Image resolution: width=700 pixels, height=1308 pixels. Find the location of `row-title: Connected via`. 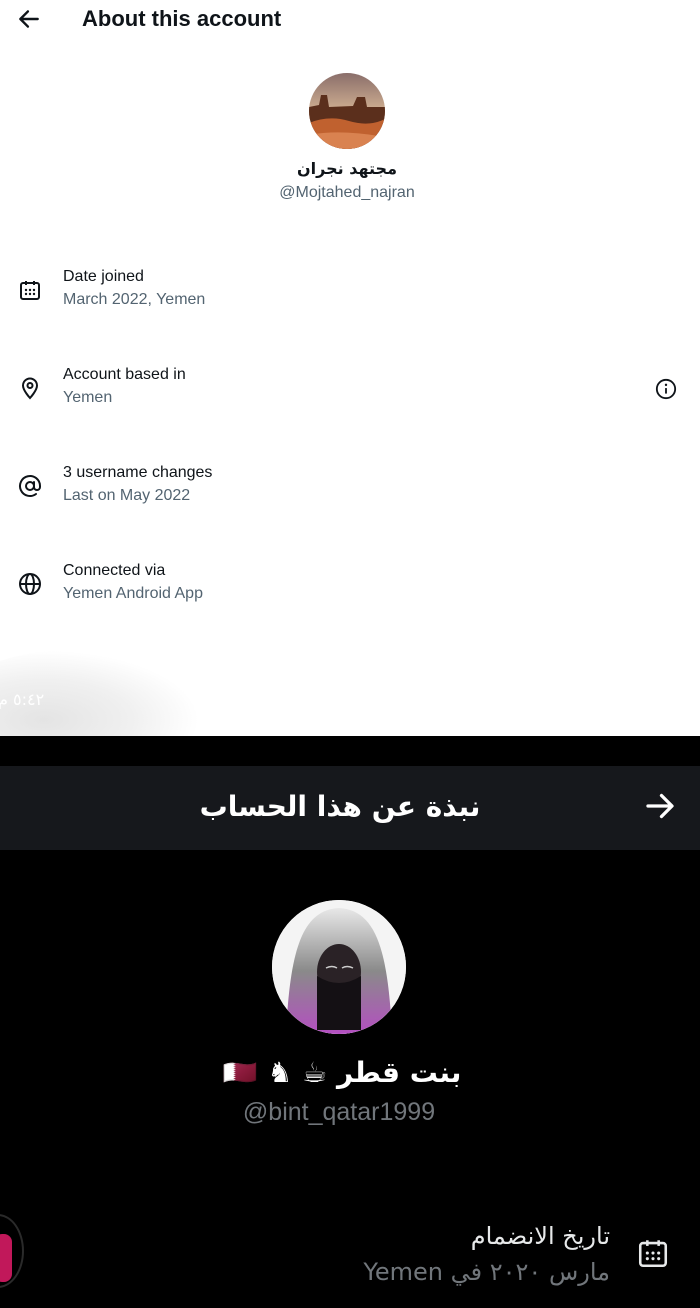

row-title: Connected via is located at coordinates (114, 570).